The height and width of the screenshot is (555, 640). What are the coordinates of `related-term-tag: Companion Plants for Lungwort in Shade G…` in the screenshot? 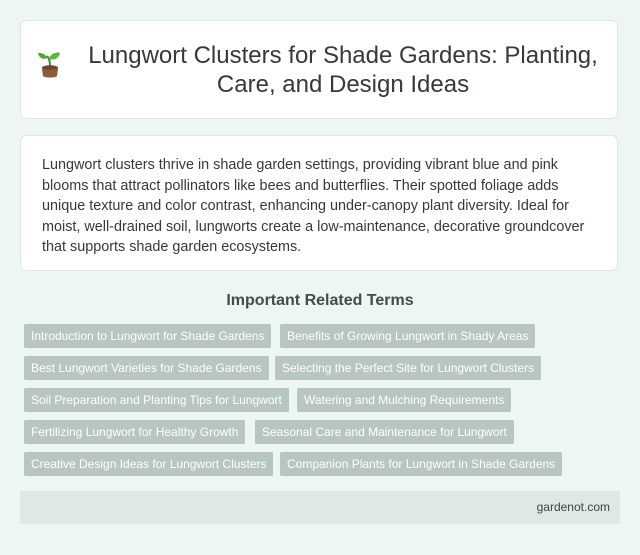 It's located at (421, 464).